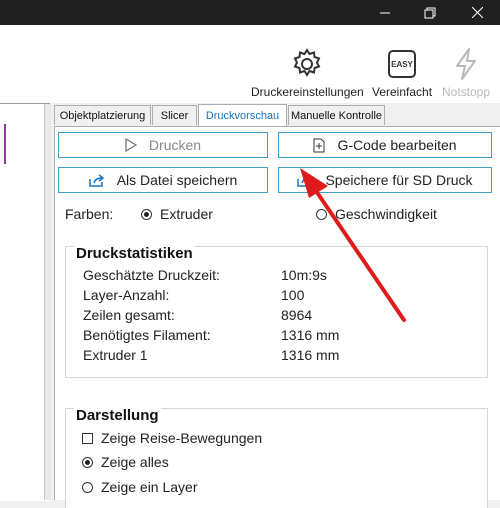 The height and width of the screenshot is (508, 500). I want to click on viewport-scrollbar, so click(47, 302).